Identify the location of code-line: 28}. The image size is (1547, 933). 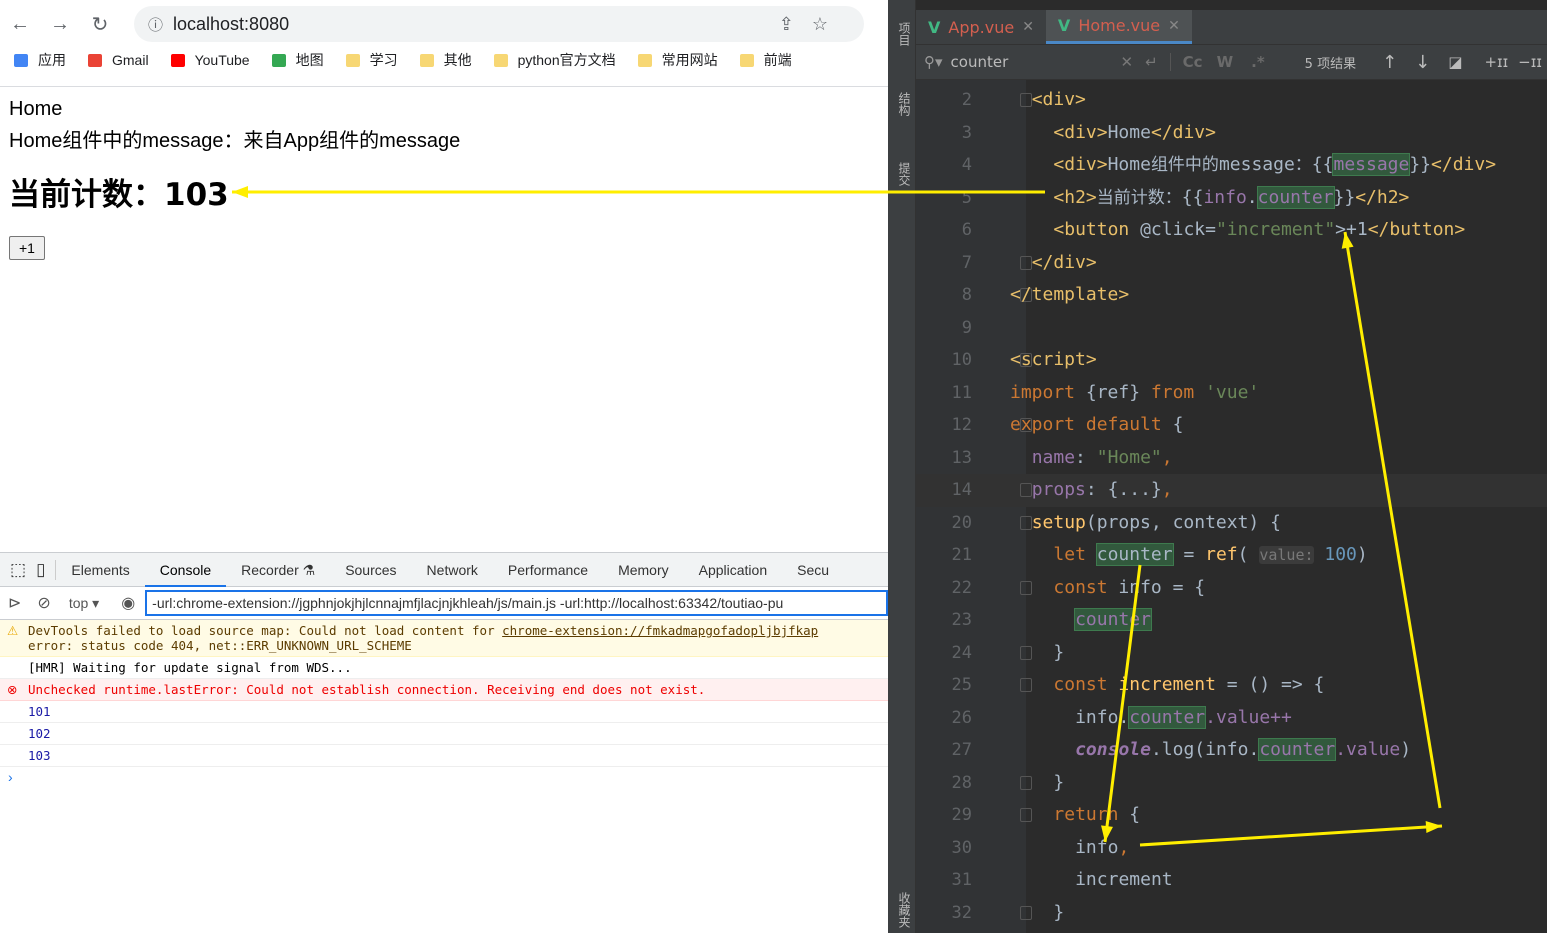
(1231, 783).